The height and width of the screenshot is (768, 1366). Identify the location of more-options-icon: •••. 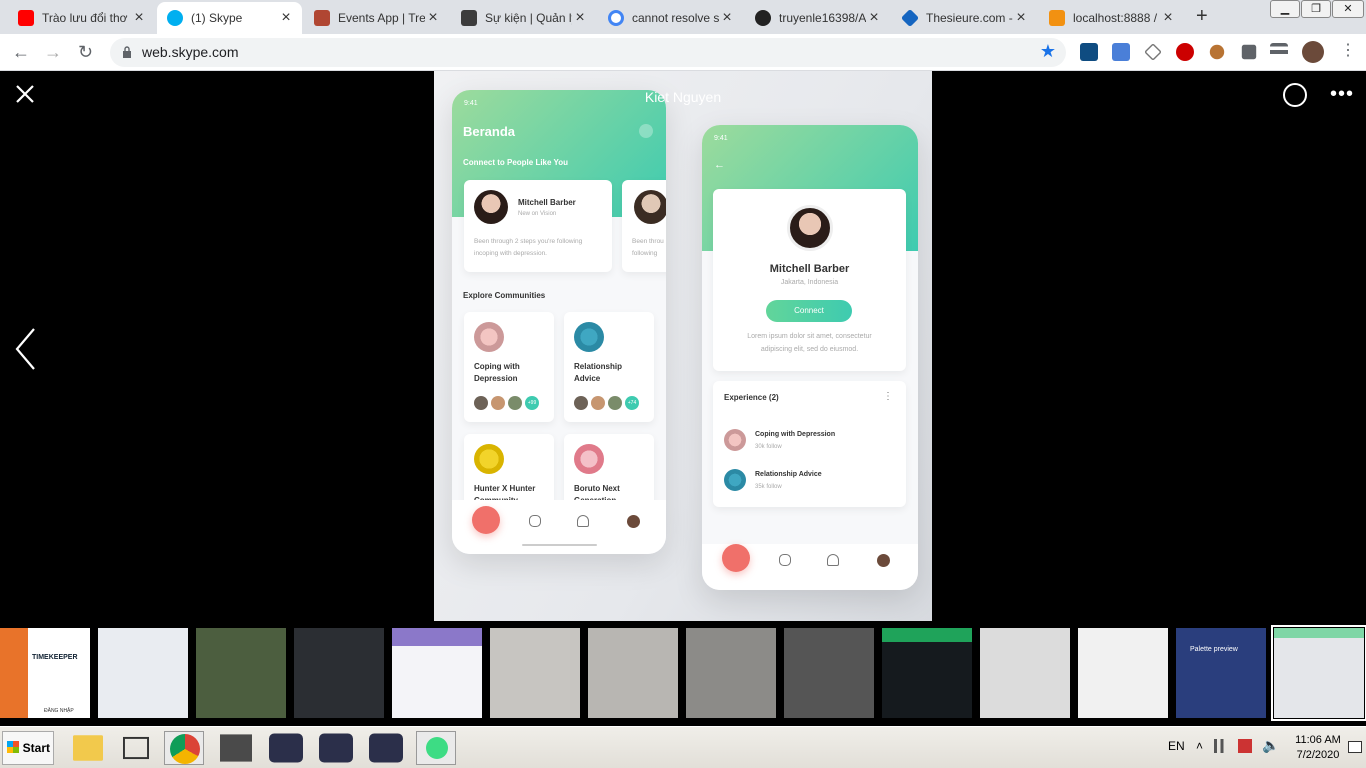
(1342, 94).